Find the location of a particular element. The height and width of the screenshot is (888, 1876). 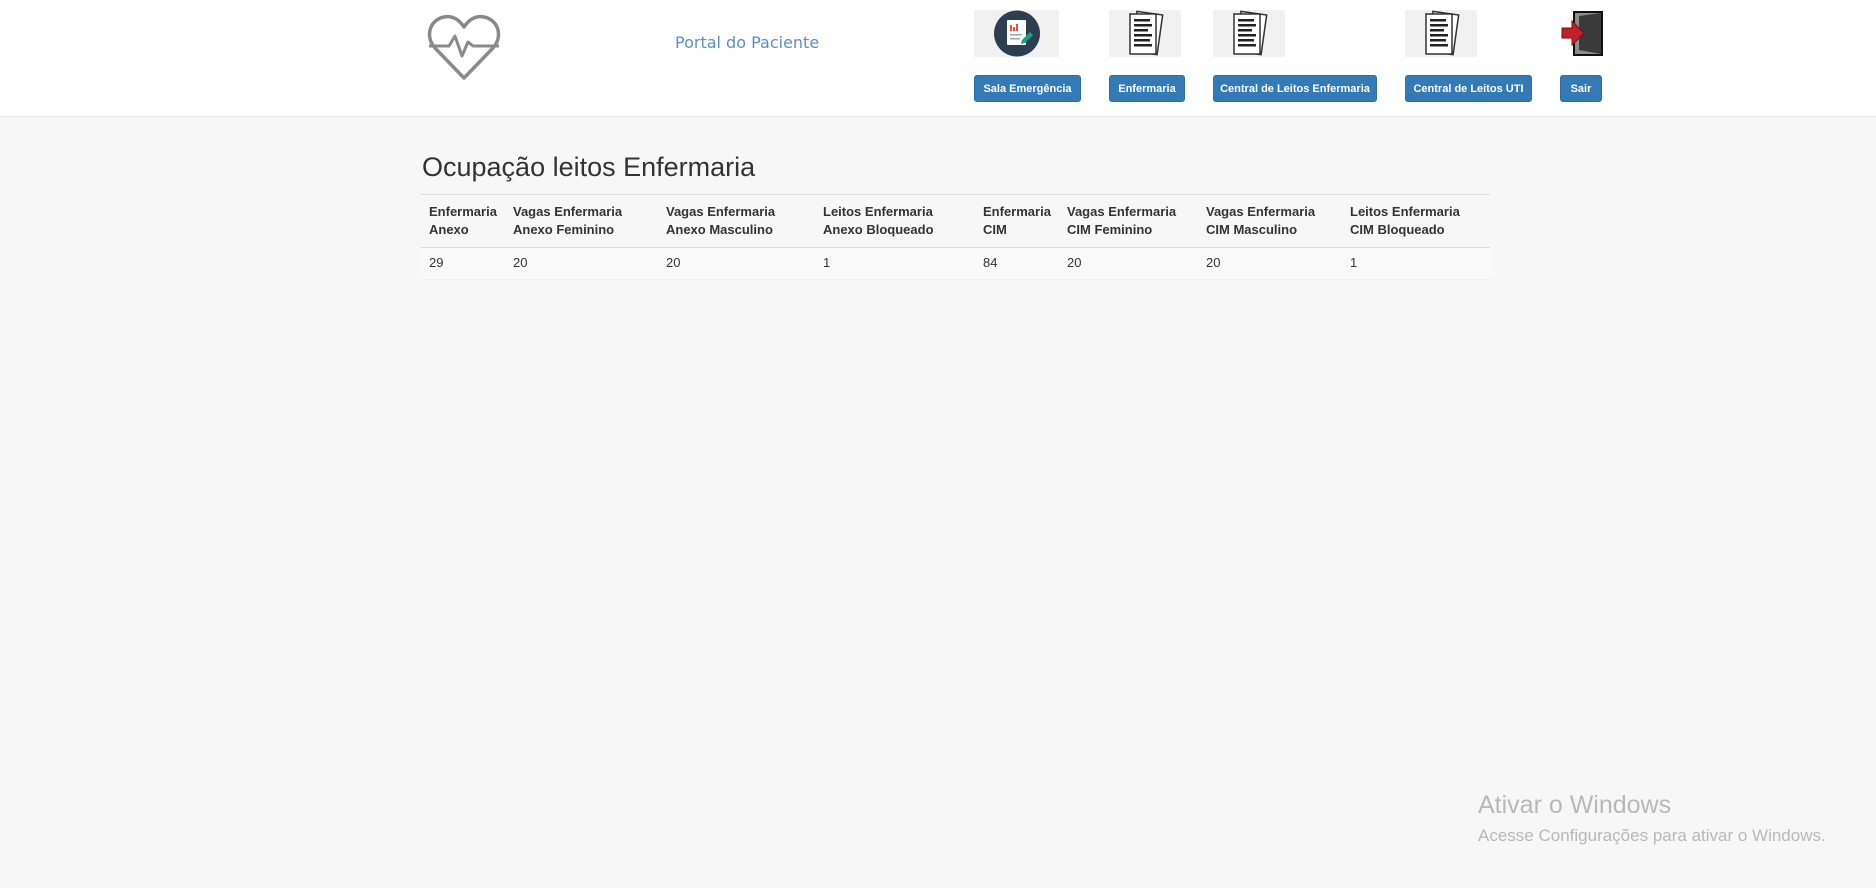

column-header: Vagas Enfermaria Anexo Feminino is located at coordinates (581, 221).